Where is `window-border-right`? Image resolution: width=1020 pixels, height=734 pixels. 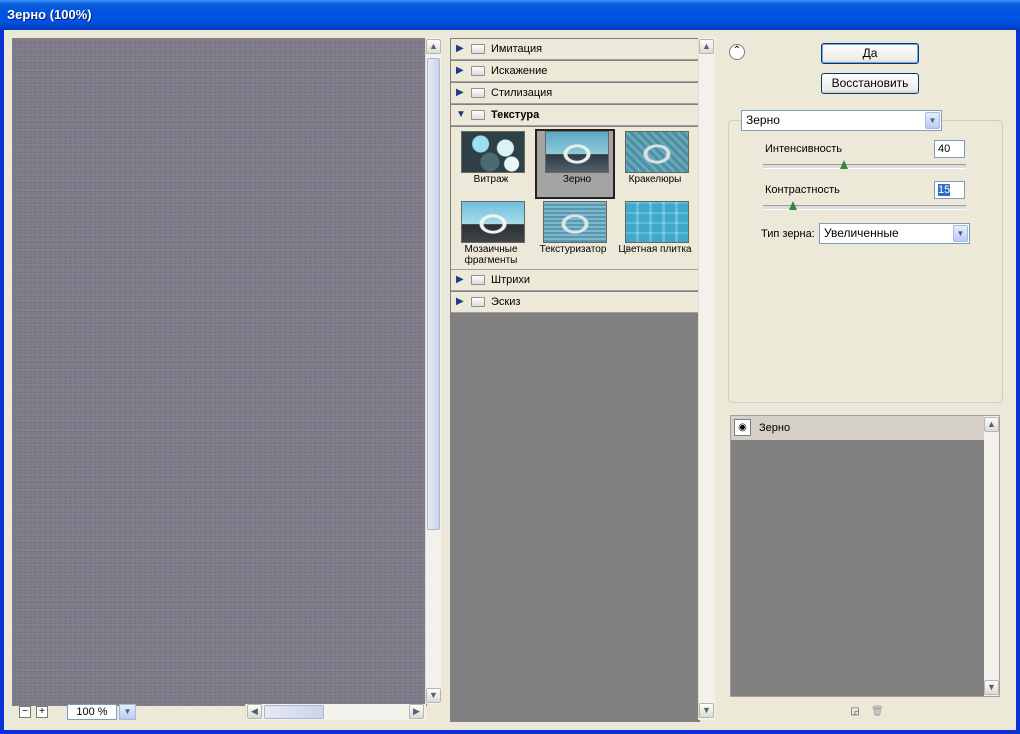 window-border-right is located at coordinates (1018, 382).